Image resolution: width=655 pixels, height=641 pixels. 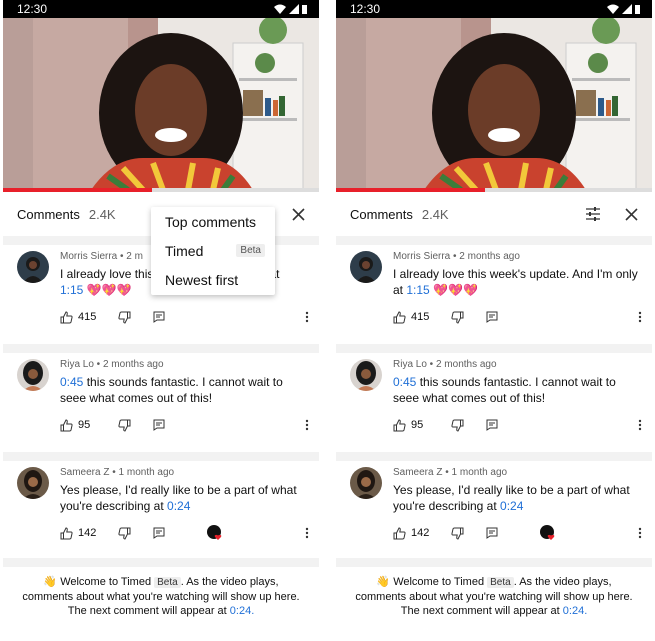 I want to click on sort-option-timed: Timed Beta, so click(x=213, y=250).